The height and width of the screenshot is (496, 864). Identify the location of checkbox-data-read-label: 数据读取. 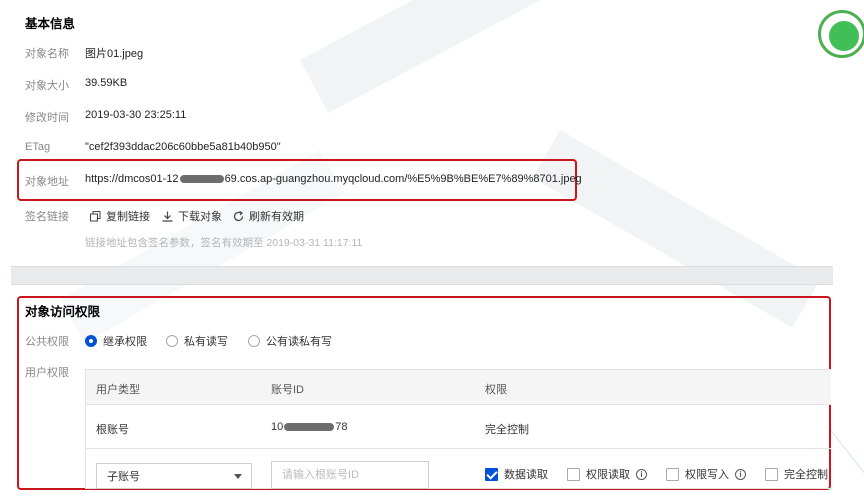
(526, 475).